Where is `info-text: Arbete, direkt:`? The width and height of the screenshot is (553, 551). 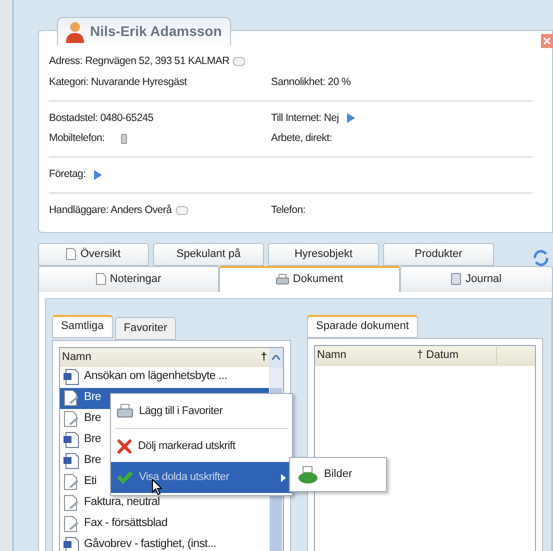
info-text: Arbete, direkt: is located at coordinates (301, 138).